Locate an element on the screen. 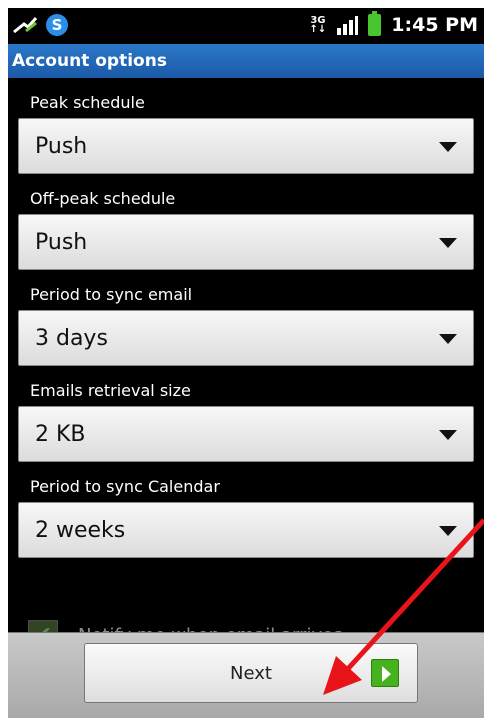  clock: 1:45 PM is located at coordinates (434, 25).